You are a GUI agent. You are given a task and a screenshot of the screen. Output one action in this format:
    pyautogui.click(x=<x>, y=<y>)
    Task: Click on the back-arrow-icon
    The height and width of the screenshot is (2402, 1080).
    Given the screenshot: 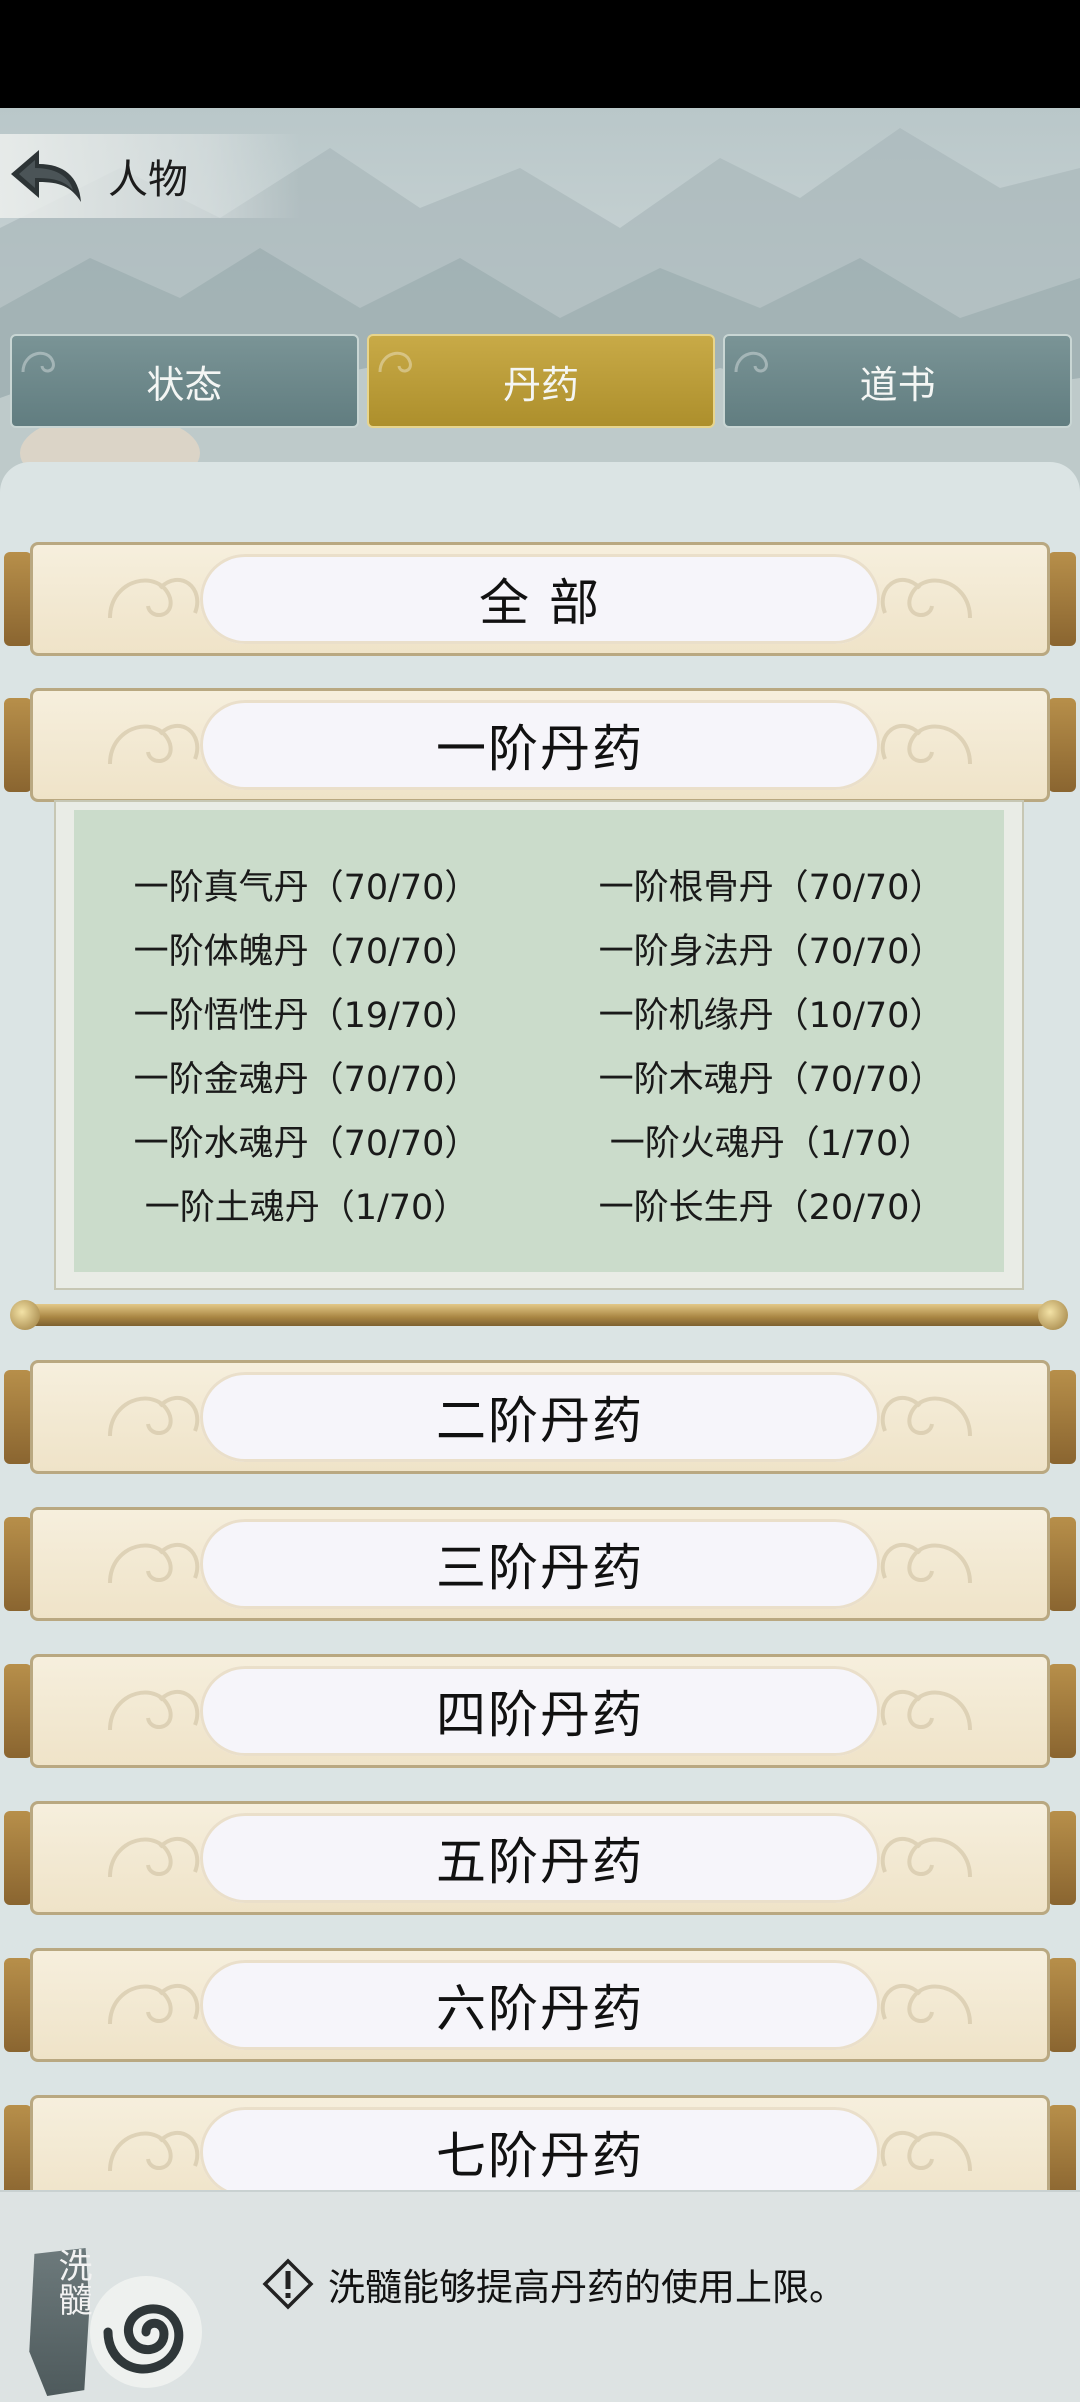 What is the action you would take?
    pyautogui.click(x=46, y=176)
    